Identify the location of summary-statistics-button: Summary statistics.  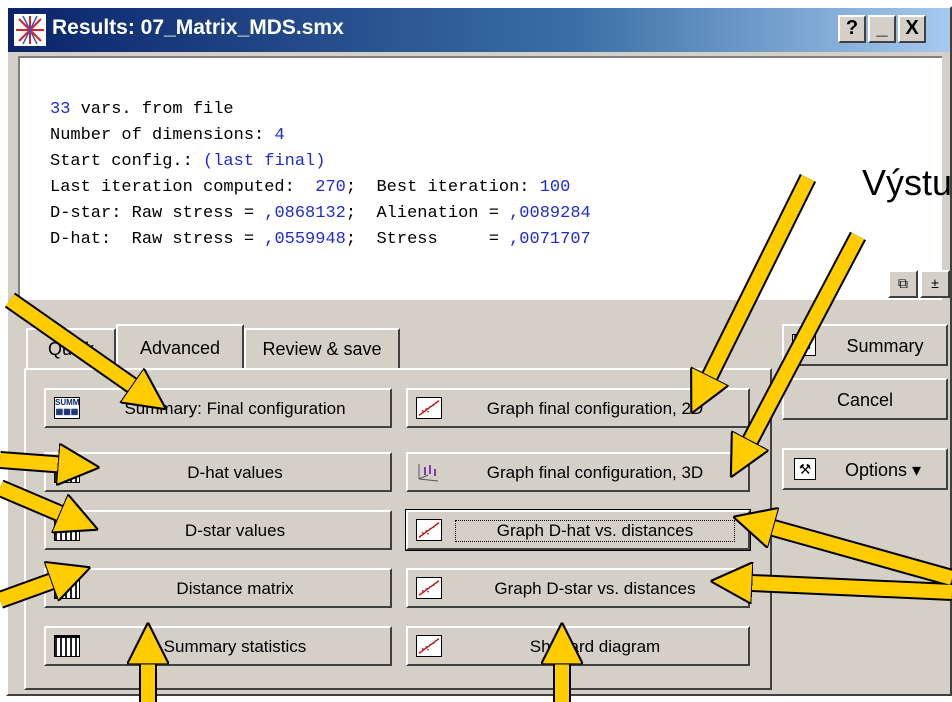
(218, 646).